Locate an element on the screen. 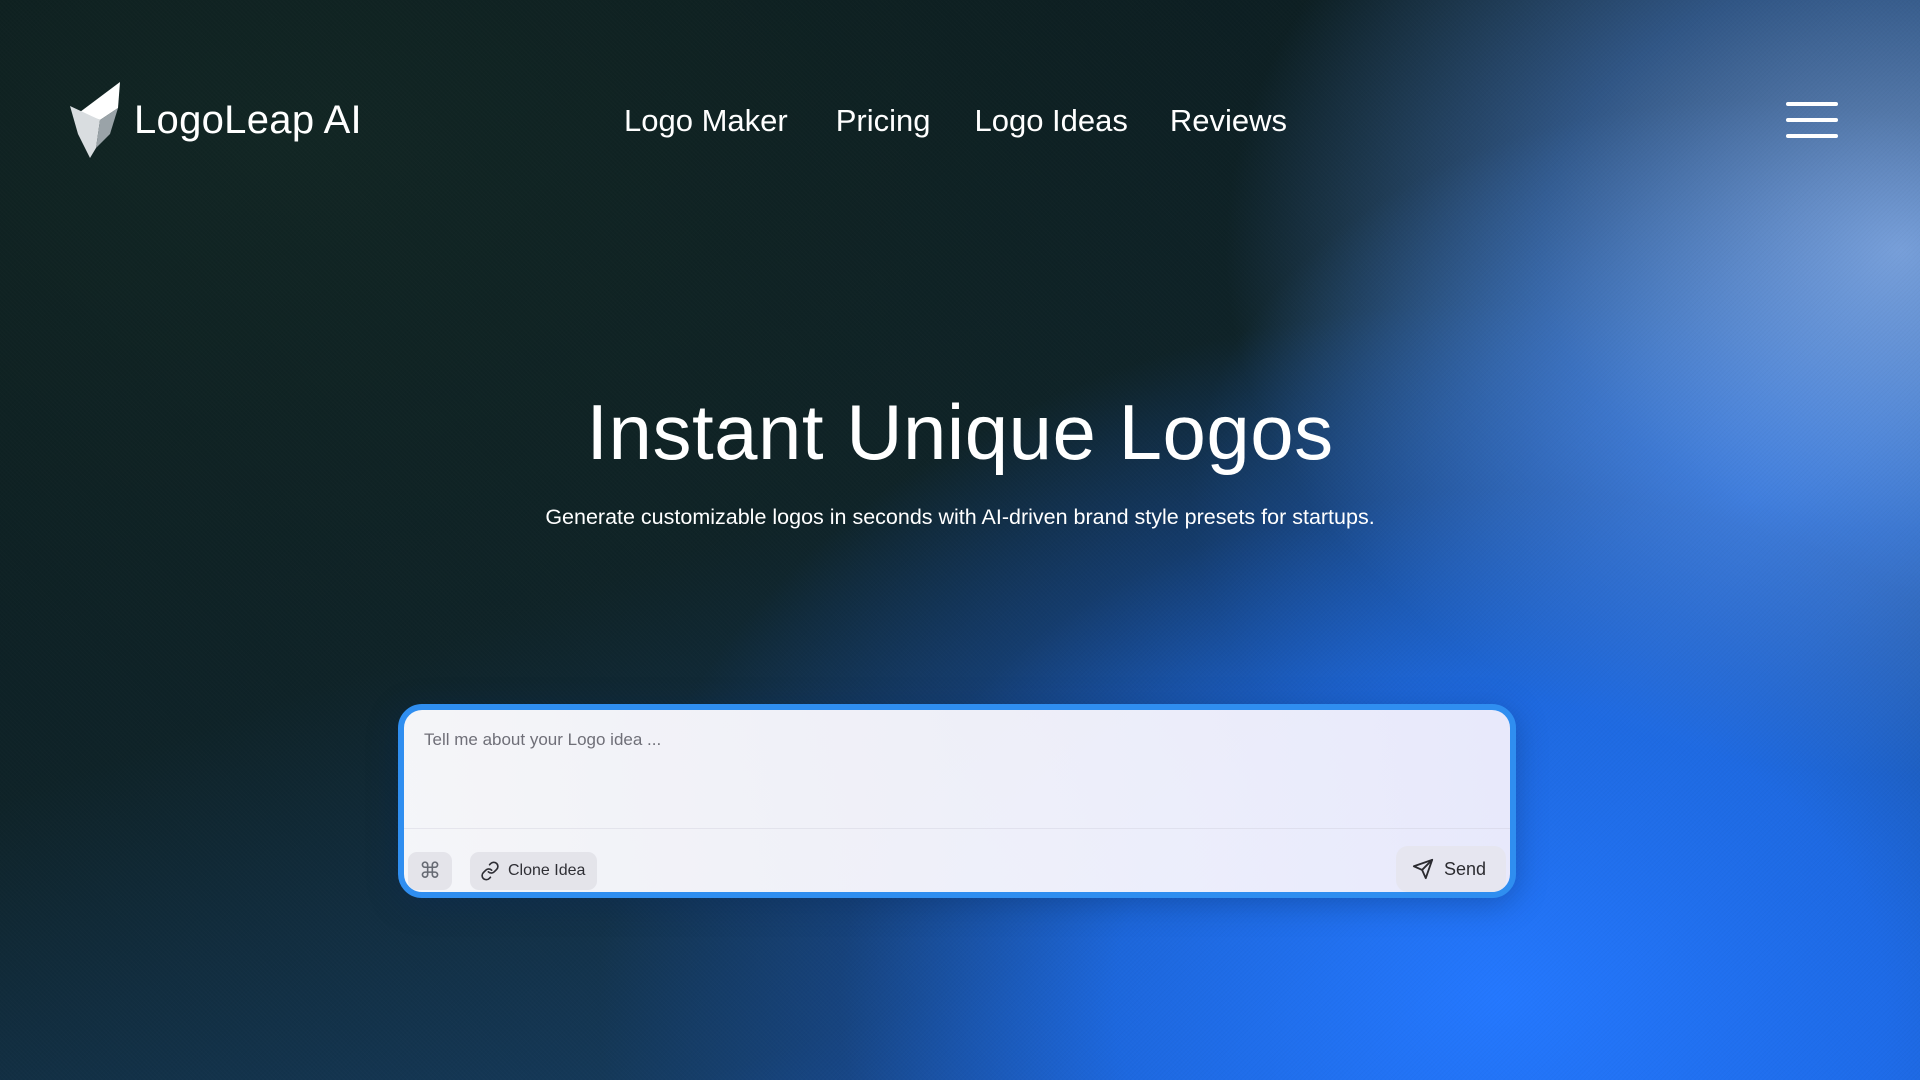  brand: LogoLeap AI is located at coordinates (216, 120).